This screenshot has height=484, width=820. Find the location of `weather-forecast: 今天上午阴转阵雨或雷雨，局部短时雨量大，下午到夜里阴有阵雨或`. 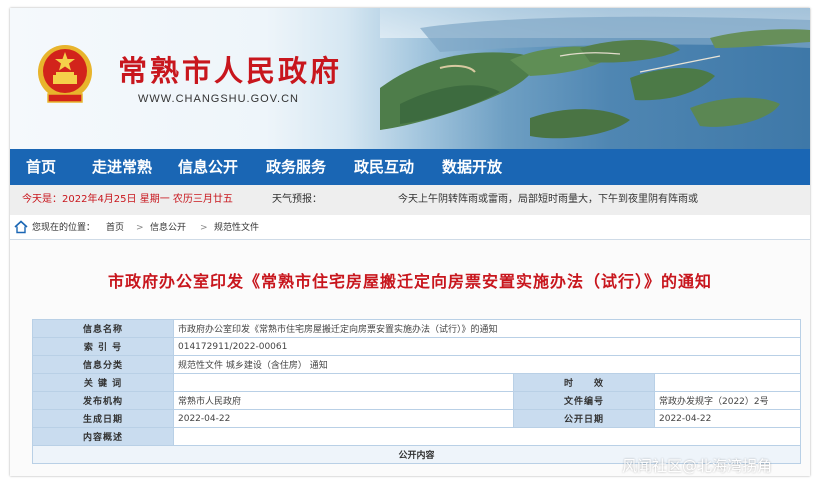

weather-forecast: 今天上午阴转阵雨或雷雨，局部短时雨量大，下午到夜里阴有阵雨或 is located at coordinates (548, 199).